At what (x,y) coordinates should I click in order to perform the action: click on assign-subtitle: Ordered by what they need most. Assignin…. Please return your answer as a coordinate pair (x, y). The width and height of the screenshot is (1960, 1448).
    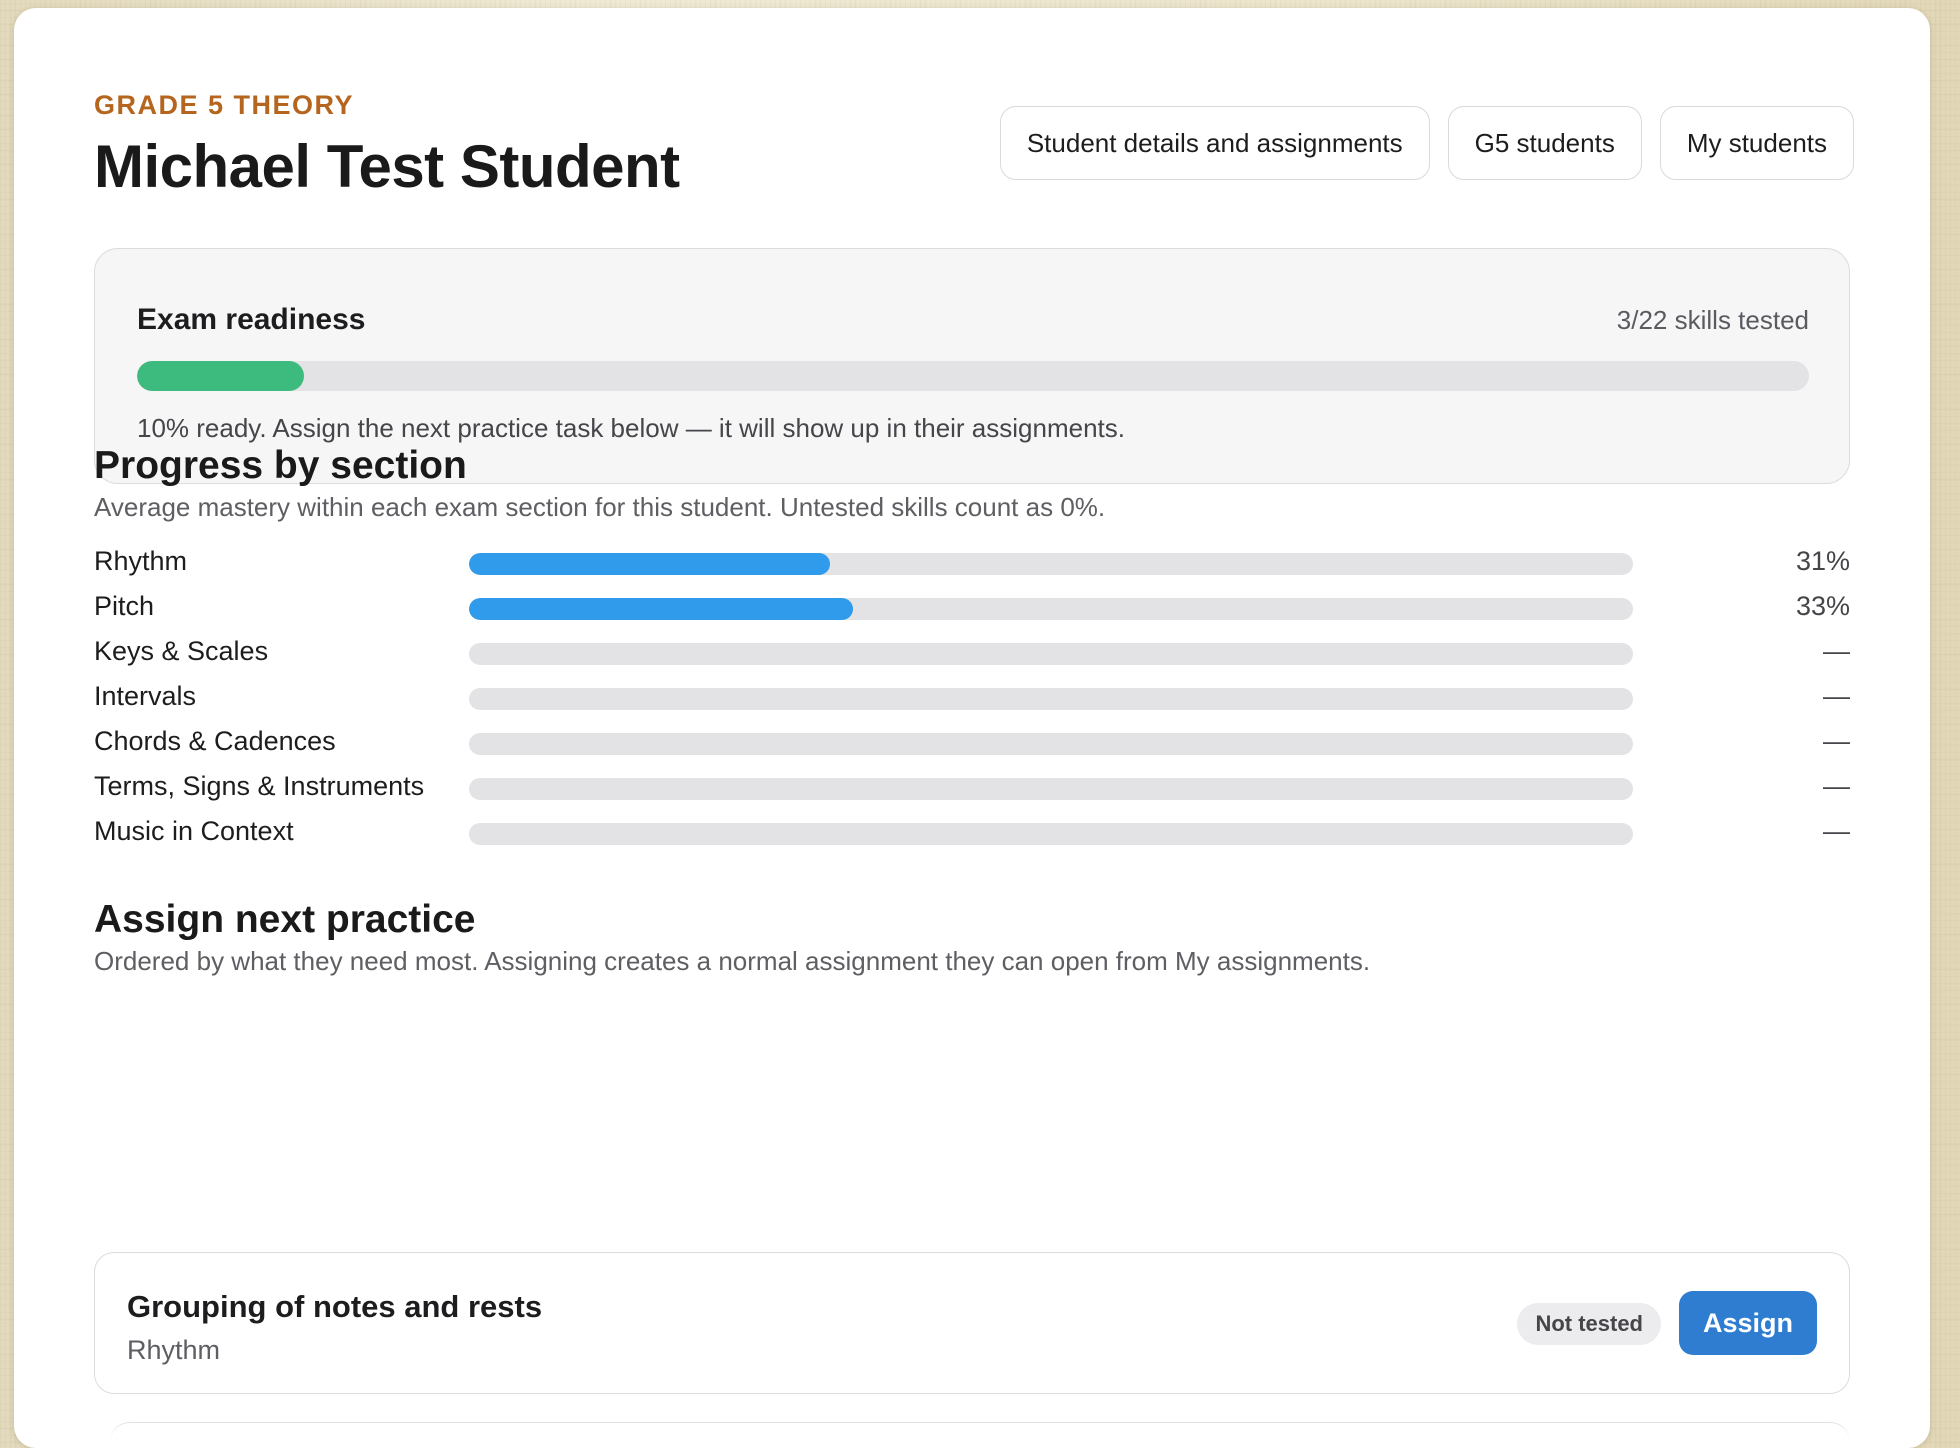
    Looking at the image, I should click on (732, 961).